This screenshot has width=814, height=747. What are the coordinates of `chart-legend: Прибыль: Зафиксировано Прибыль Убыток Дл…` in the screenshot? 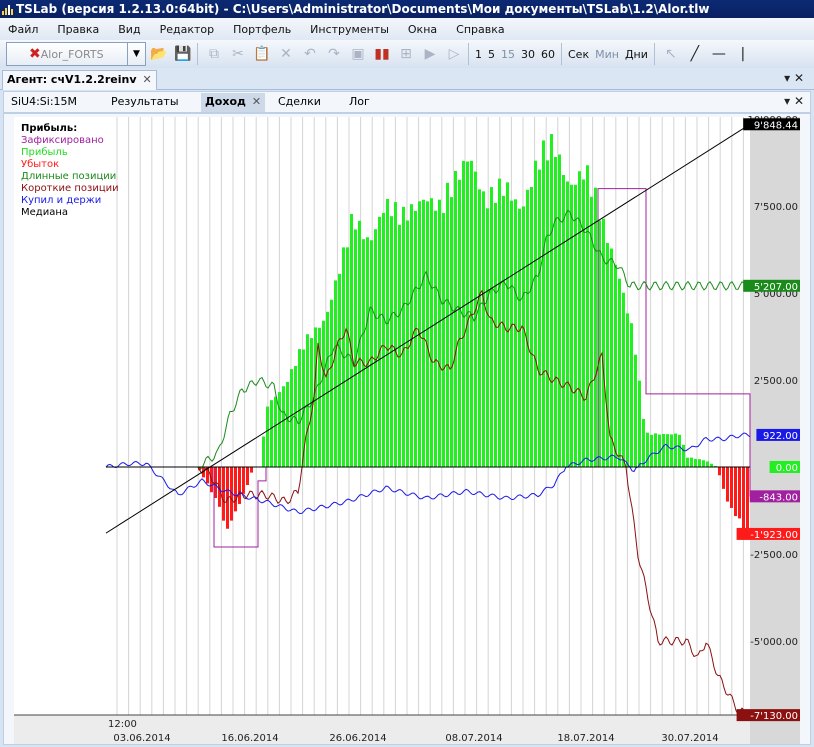 It's located at (70, 171).